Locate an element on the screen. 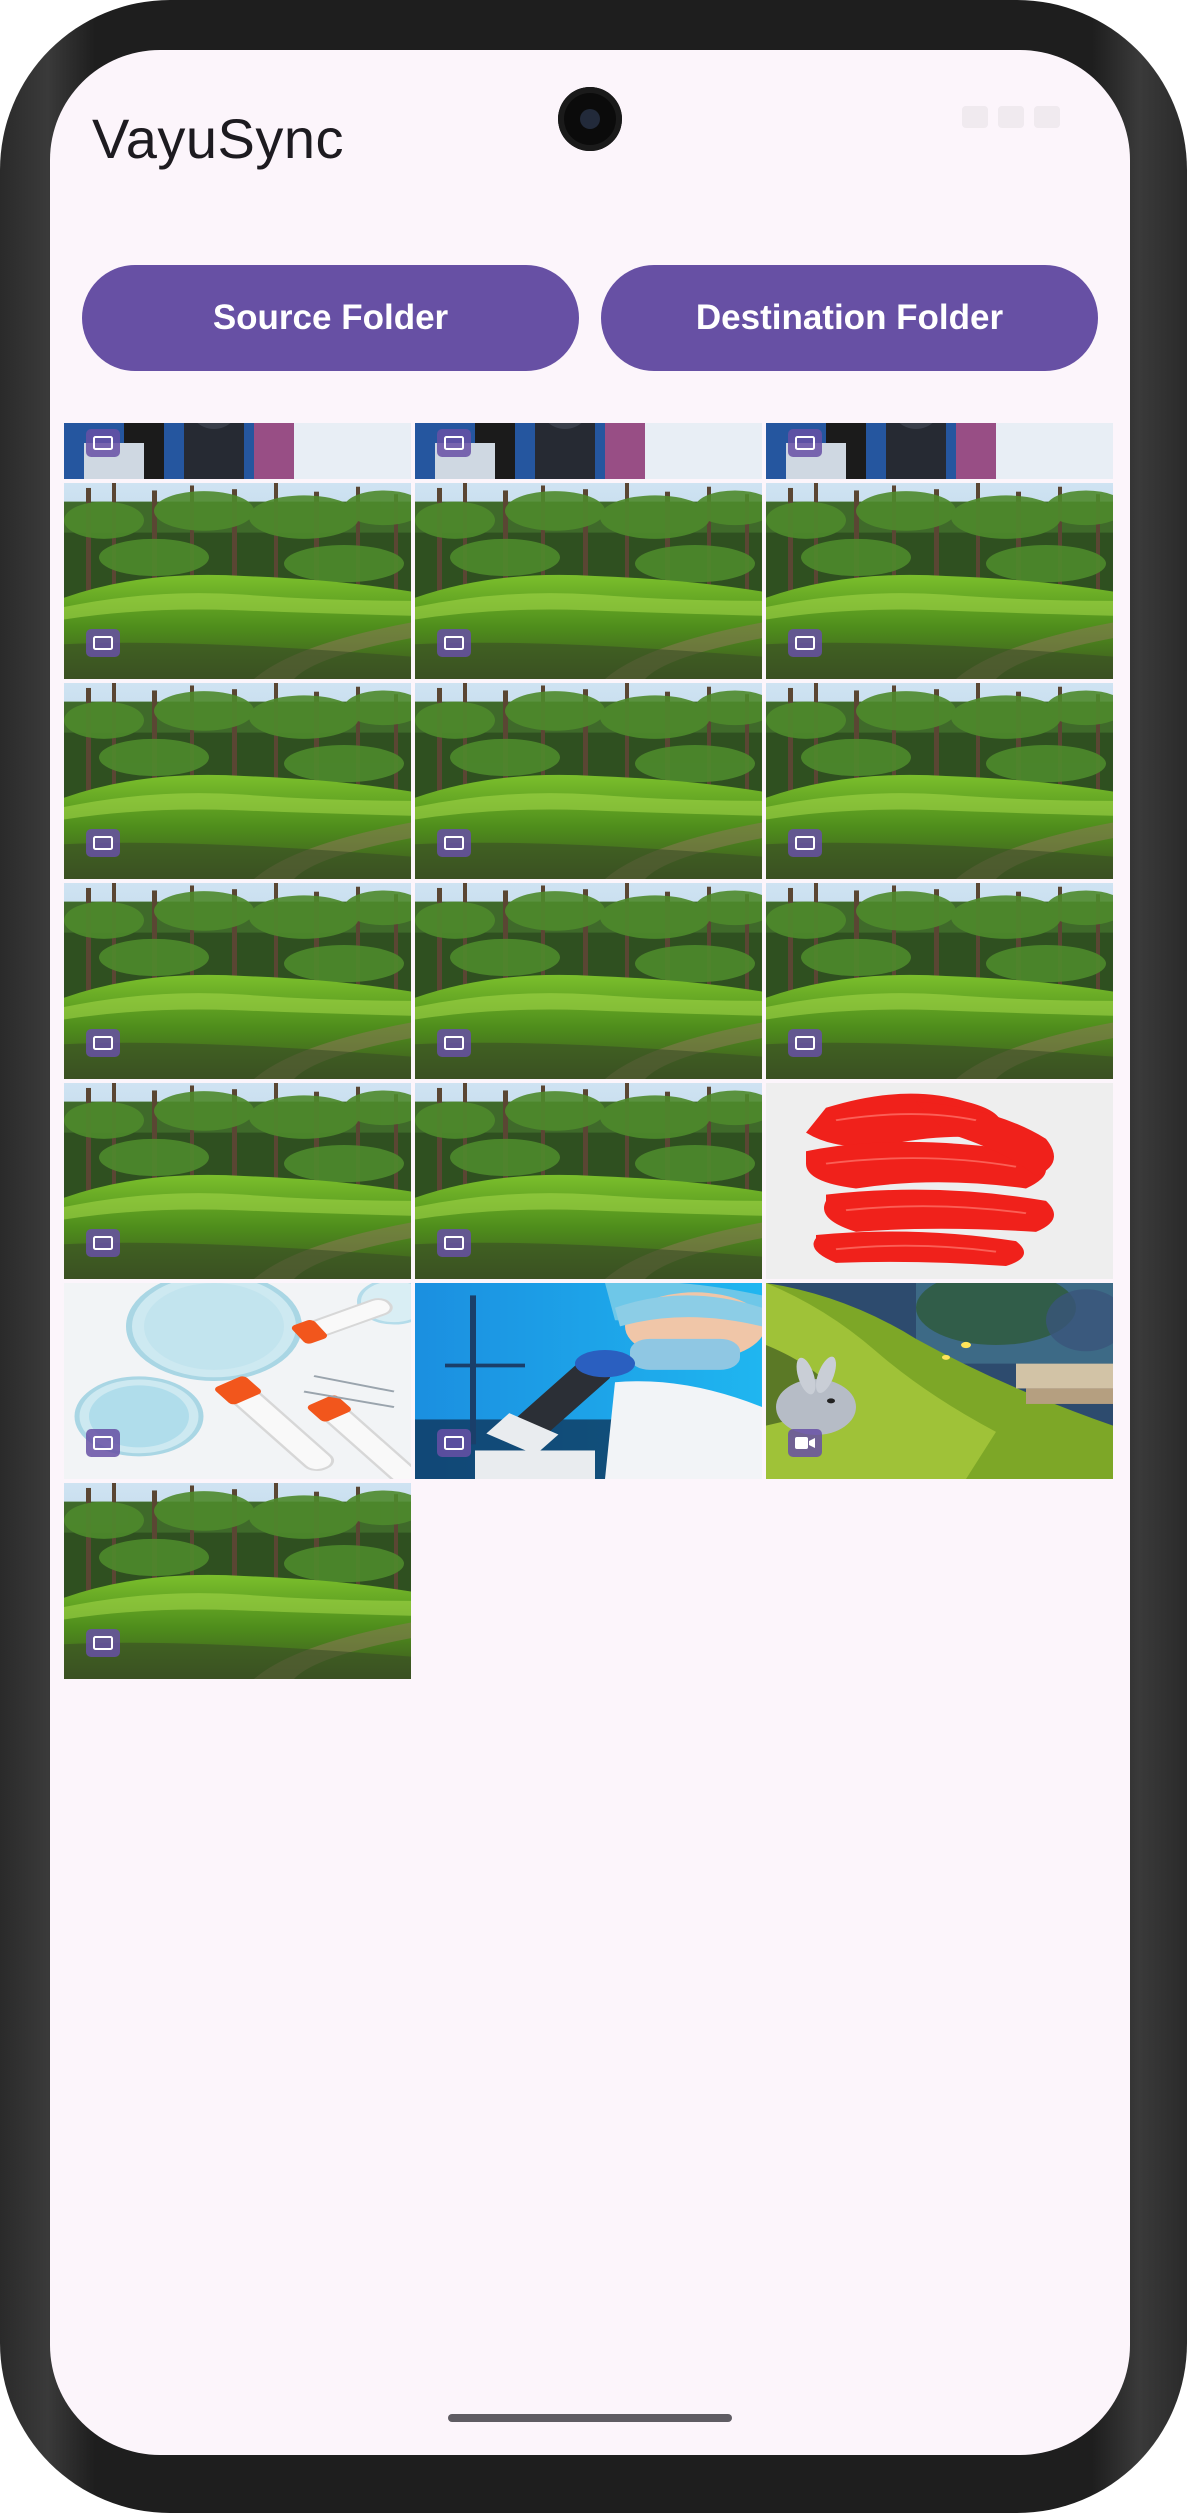 Image resolution: width=1187 pixels, height=2513 pixels. volume-button is located at coordinates (1185, 750).